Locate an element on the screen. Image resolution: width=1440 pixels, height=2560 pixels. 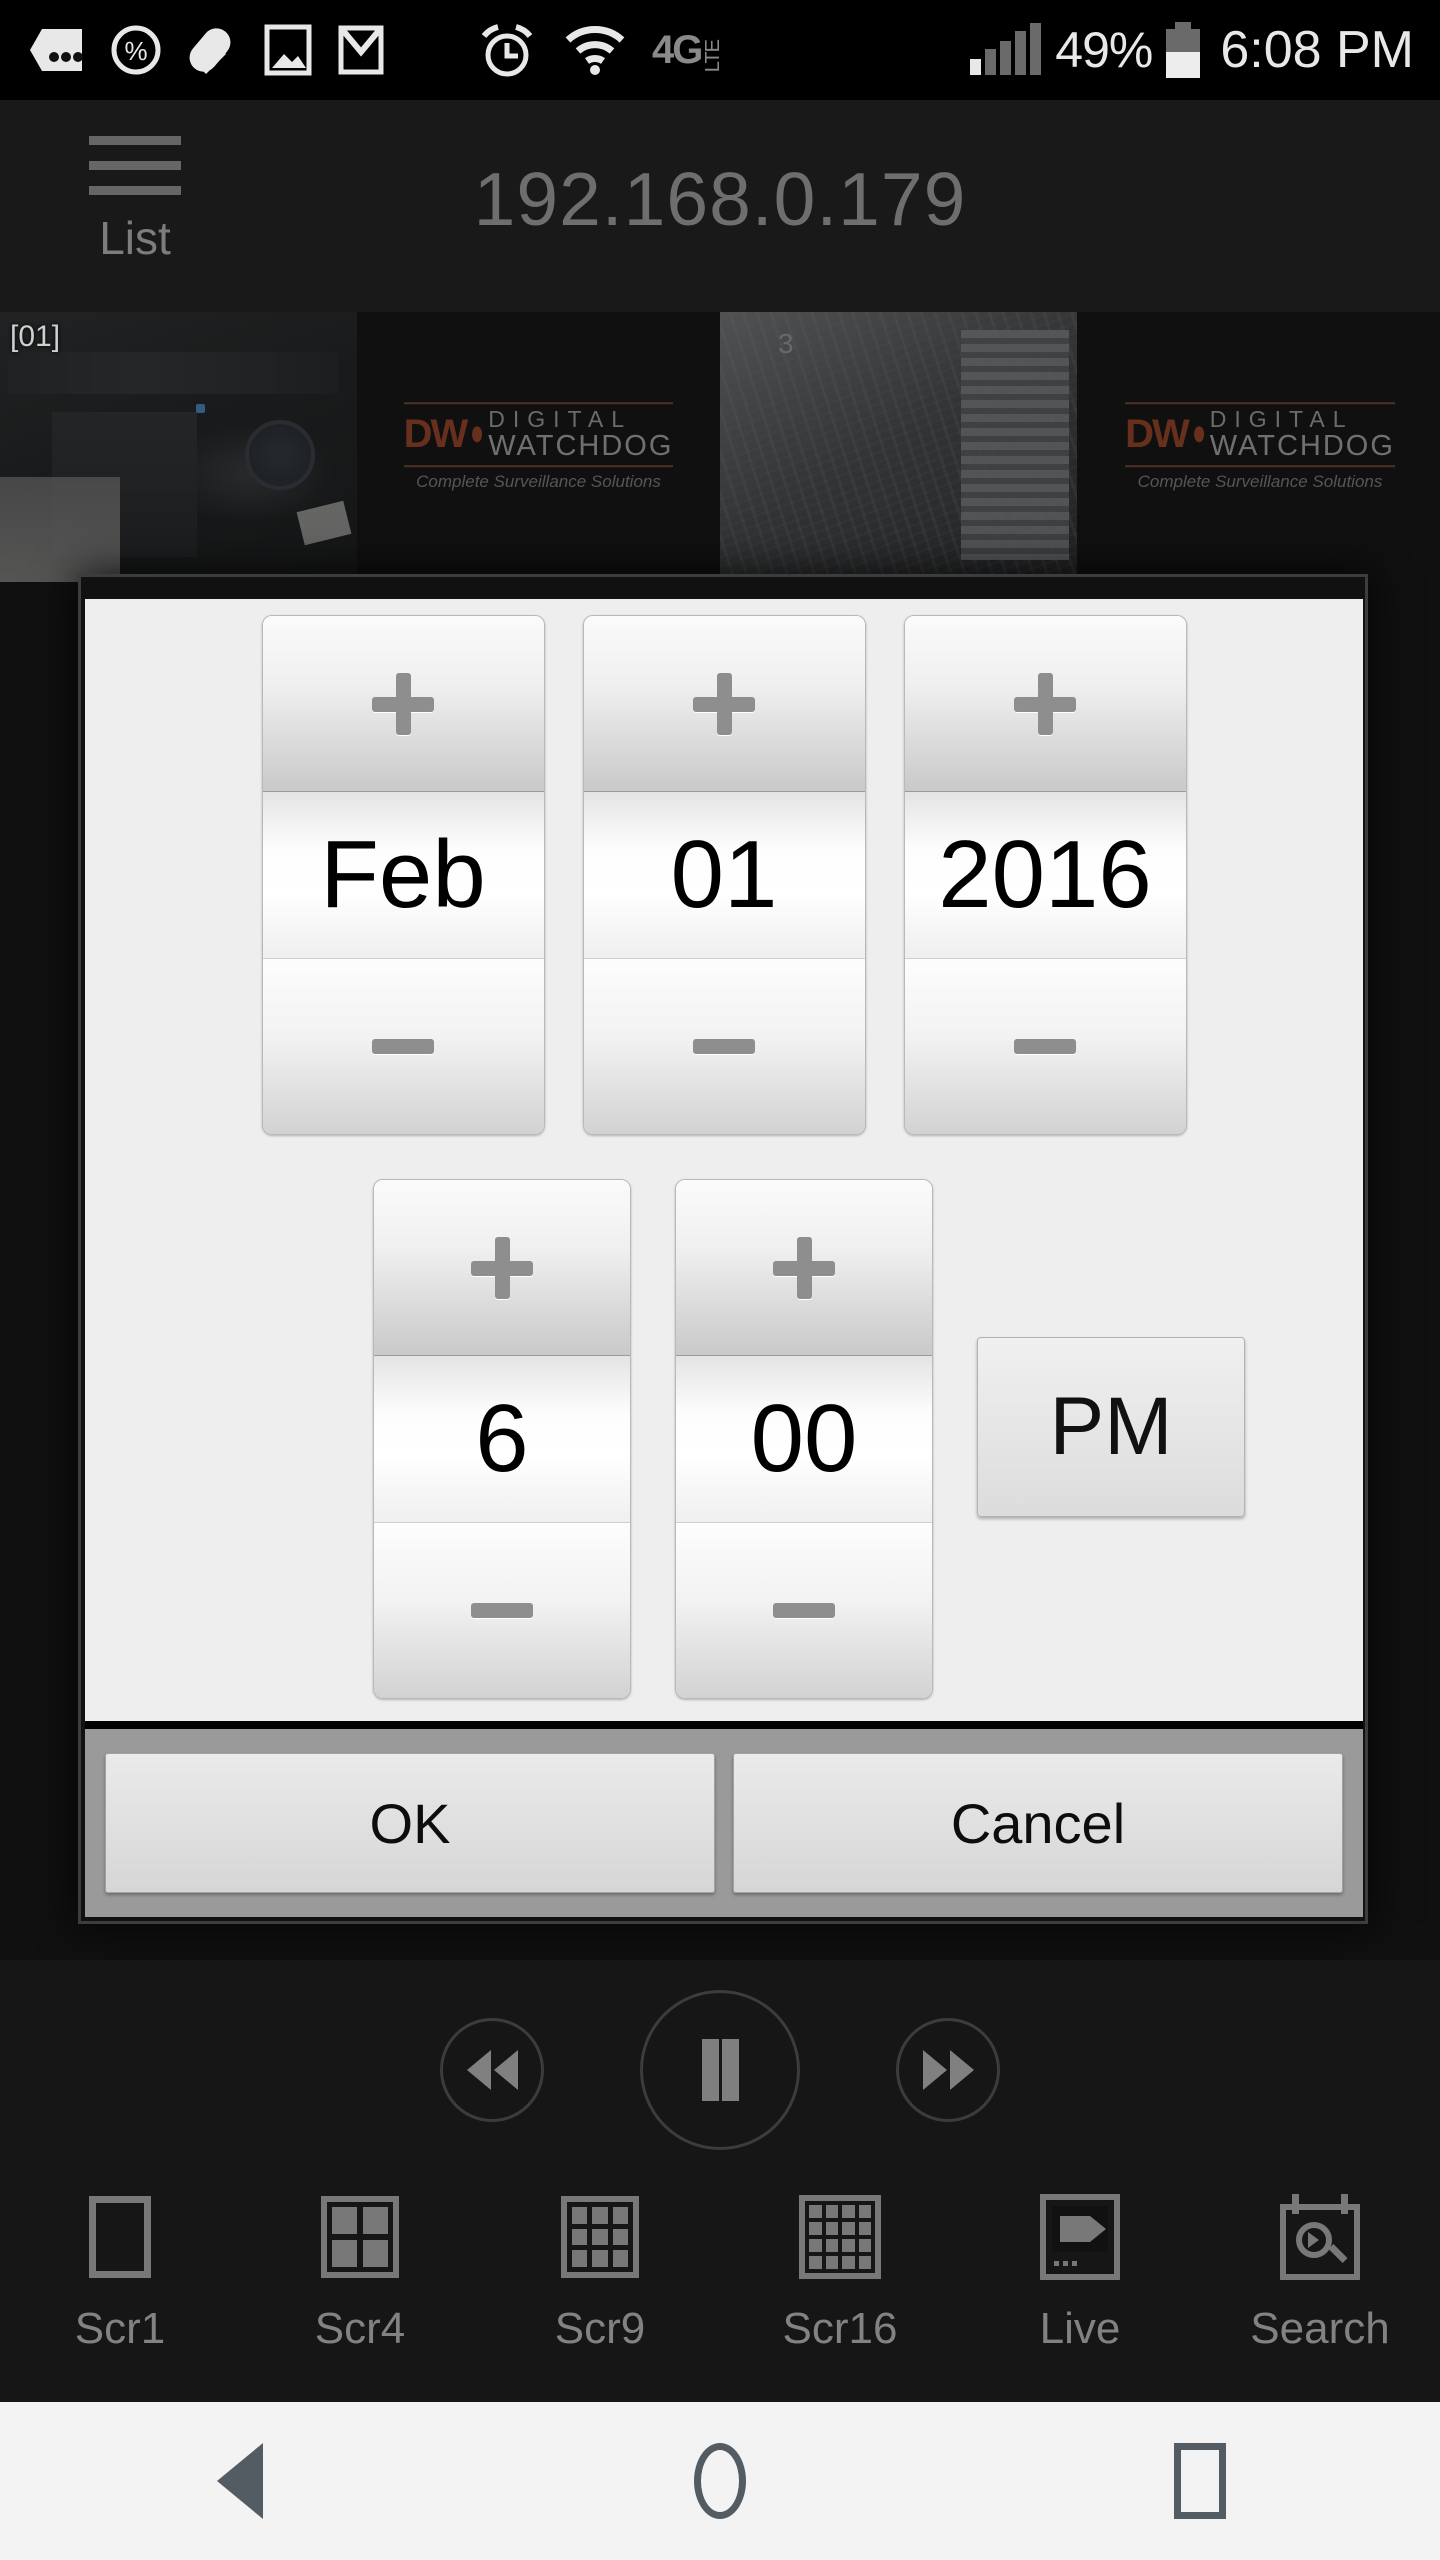
ok-button: OK is located at coordinates (410, 1823).